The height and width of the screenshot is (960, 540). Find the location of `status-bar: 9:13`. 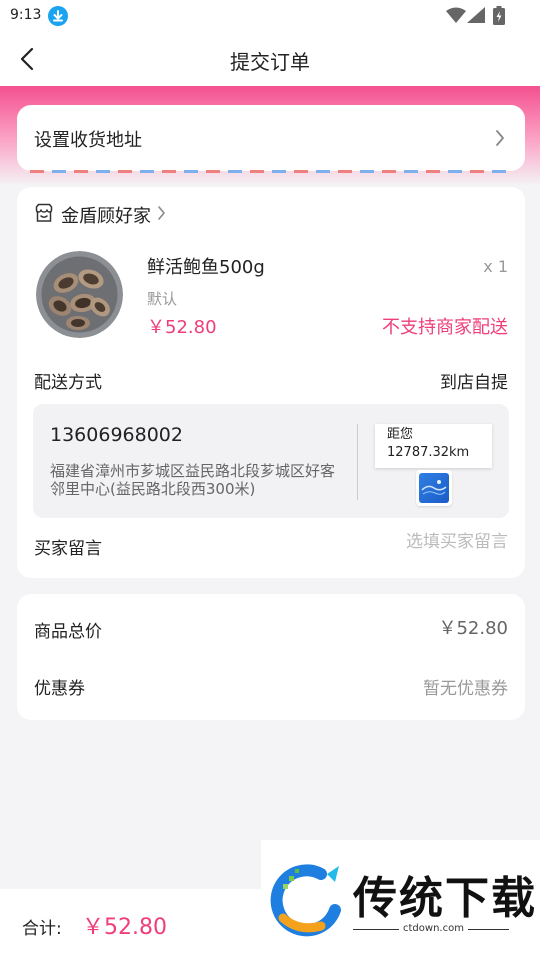

status-bar: 9:13 is located at coordinates (270, 16).